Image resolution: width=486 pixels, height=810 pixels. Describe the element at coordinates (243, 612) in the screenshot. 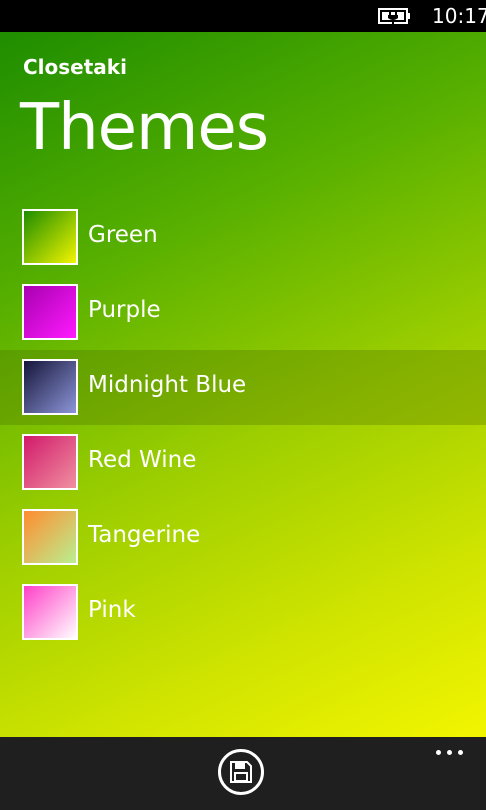

I see `theme-item-pink: Pink` at that location.